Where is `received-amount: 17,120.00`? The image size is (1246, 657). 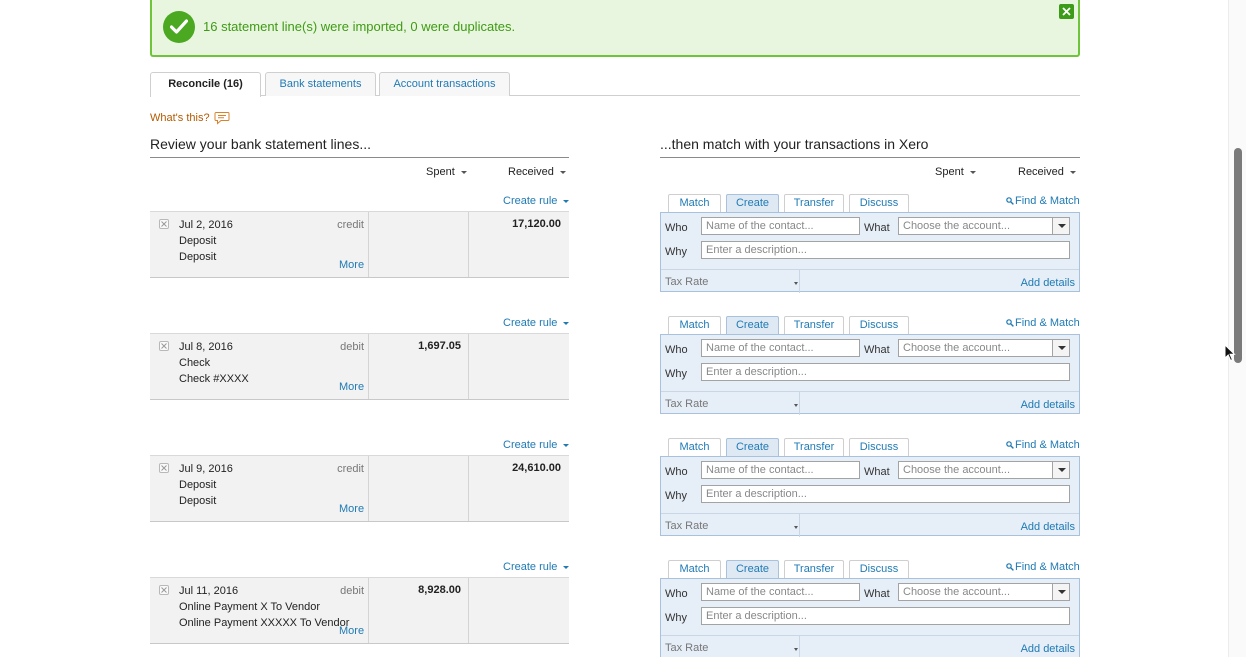
received-amount: 17,120.00 is located at coordinates (536, 224).